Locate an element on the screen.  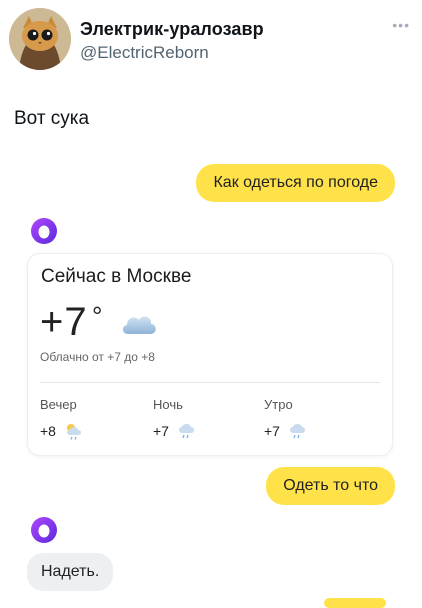
forecast-night: Ночь +7 is located at coordinates (208, 418).